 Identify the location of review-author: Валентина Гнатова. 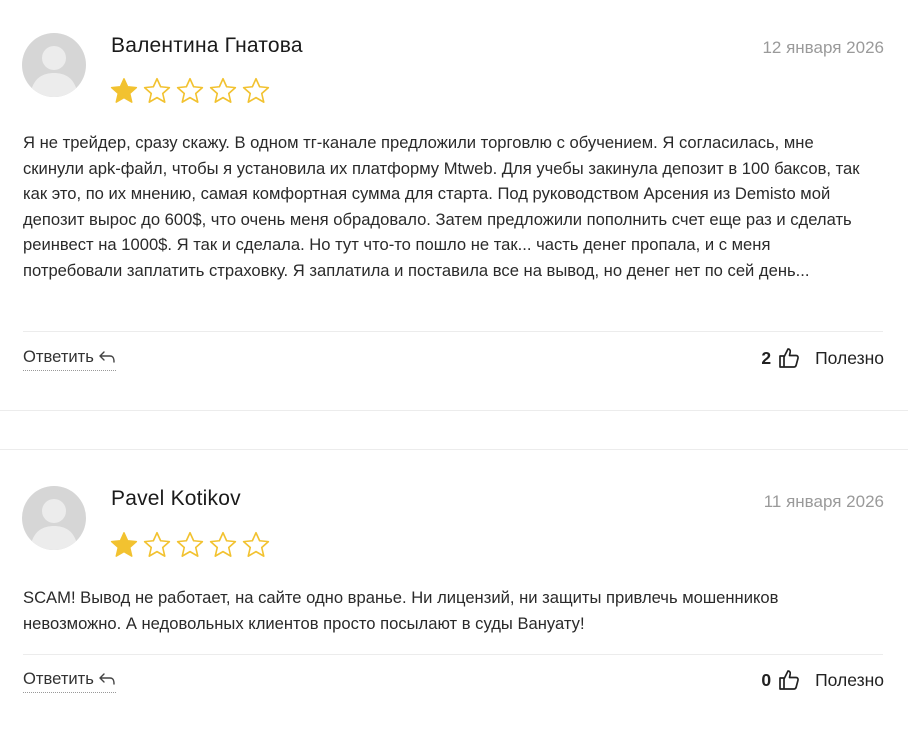
(207, 45).